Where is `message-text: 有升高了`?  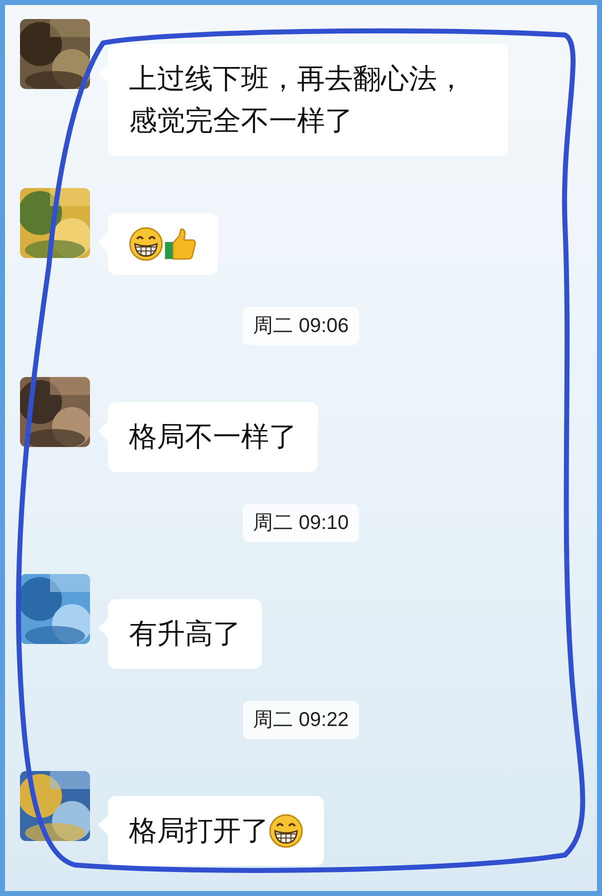
message-text: 有升高了 is located at coordinates (185, 634).